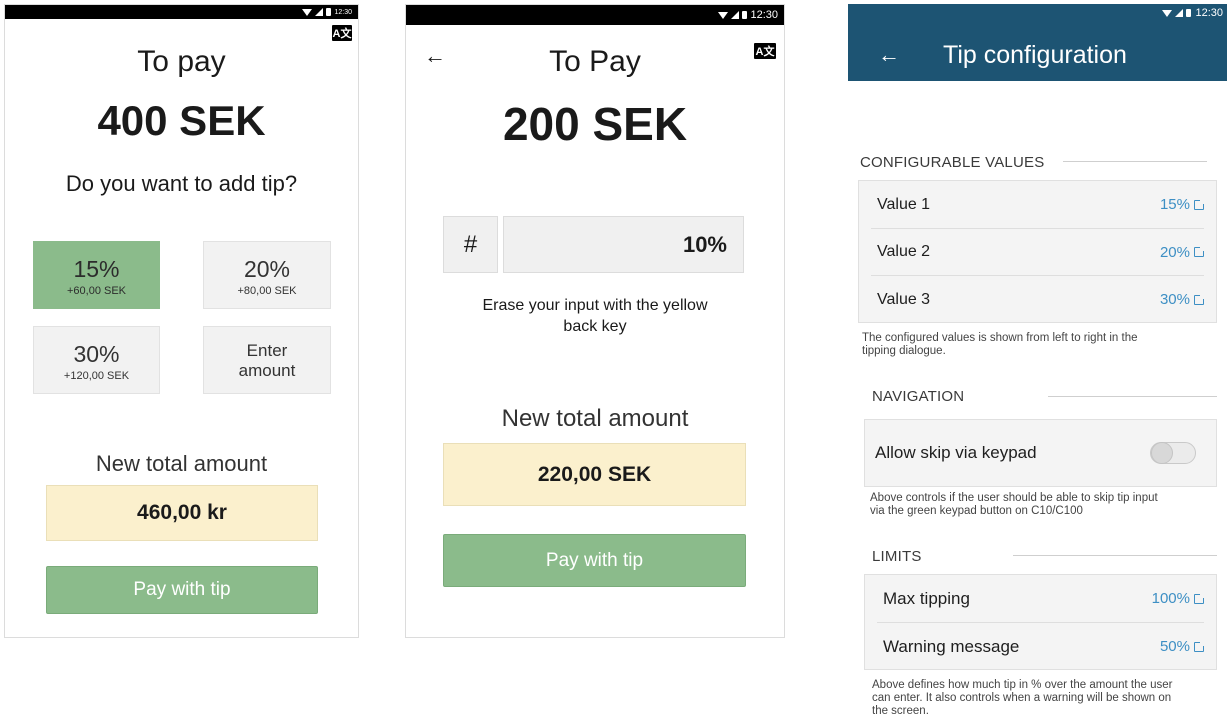 This screenshot has width=1227, height=723. What do you see at coordinates (1174, 299) in the screenshot?
I see `row-value-text: 30%` at bounding box center [1174, 299].